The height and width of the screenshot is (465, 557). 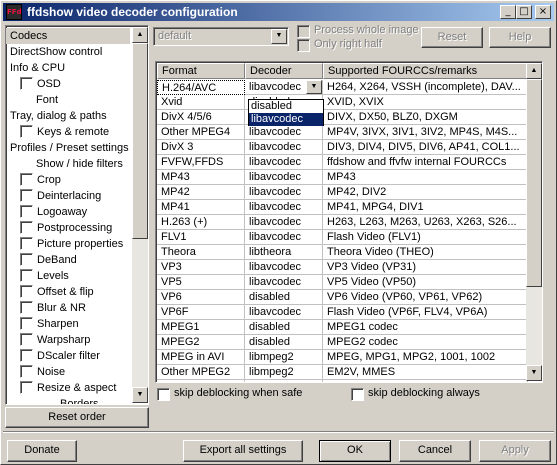 What do you see at coordinates (68, 340) in the screenshot?
I see `sidebar-item: Warpsharp` at bounding box center [68, 340].